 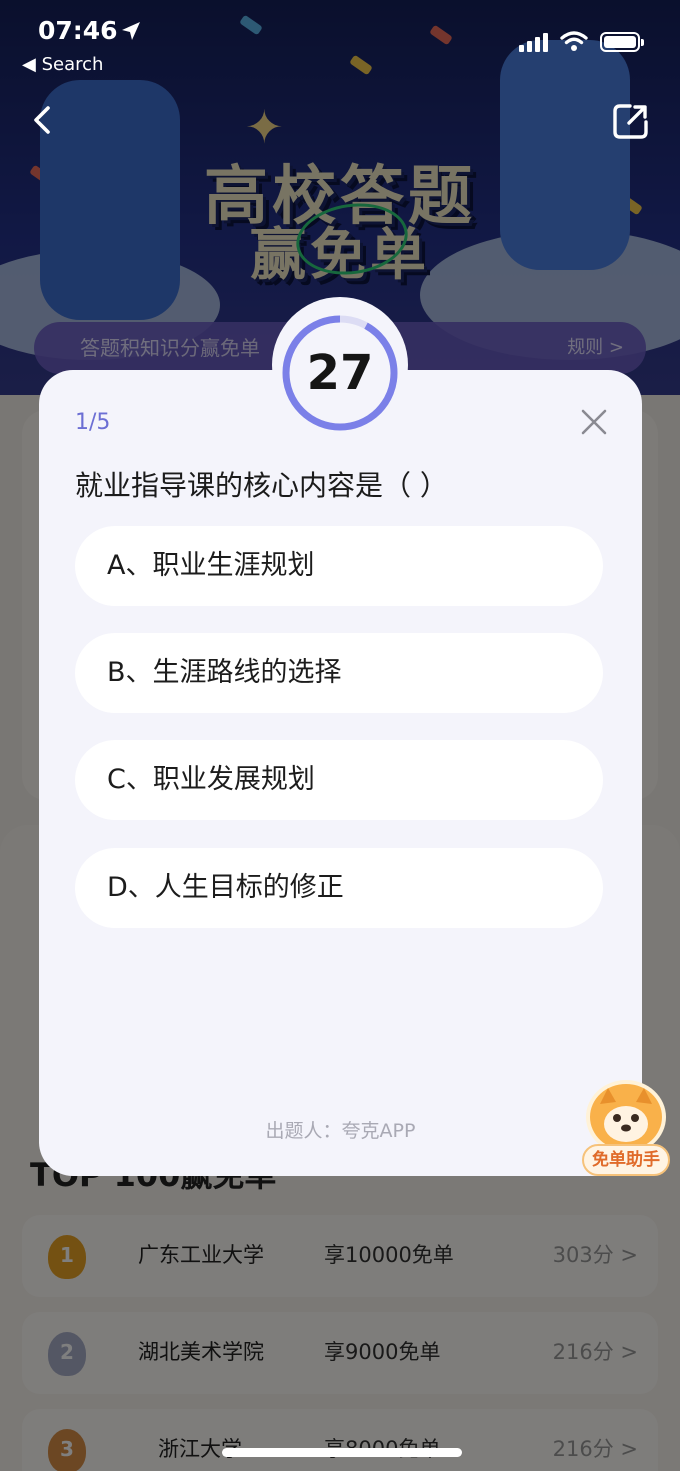 I want to click on status-icons, so click(x=581, y=41).